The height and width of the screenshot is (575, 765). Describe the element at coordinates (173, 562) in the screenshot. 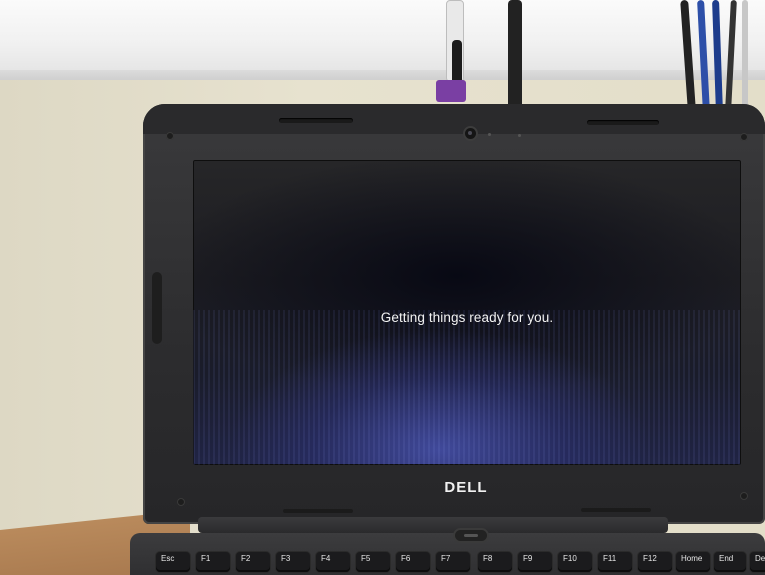

I see `key-esc: Esc` at that location.